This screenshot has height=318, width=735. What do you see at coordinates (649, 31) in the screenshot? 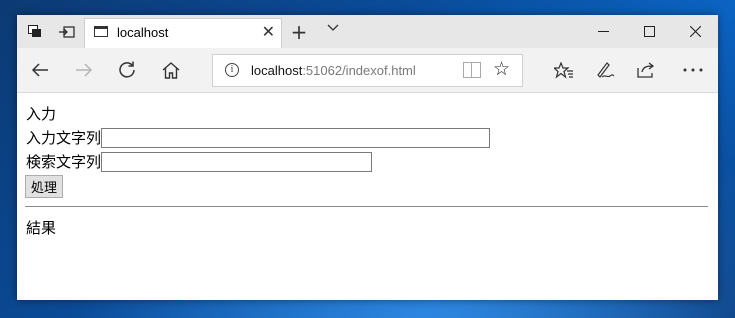
I see `maximize-icon` at bounding box center [649, 31].